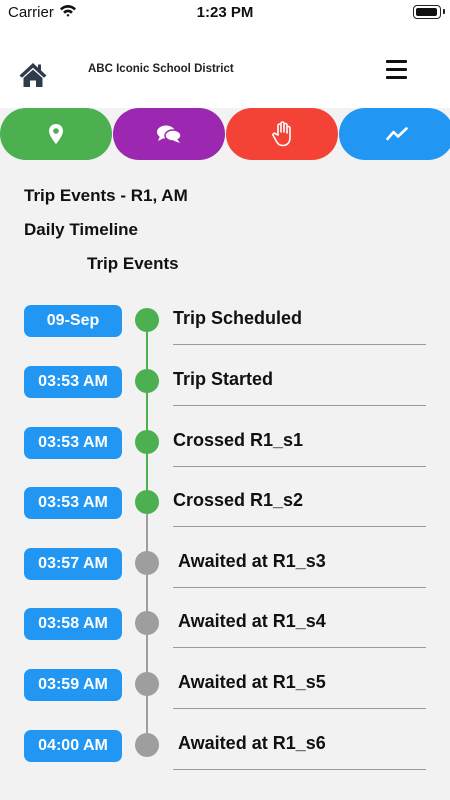  What do you see at coordinates (223, 379) in the screenshot?
I see `event-label: Trip Started` at bounding box center [223, 379].